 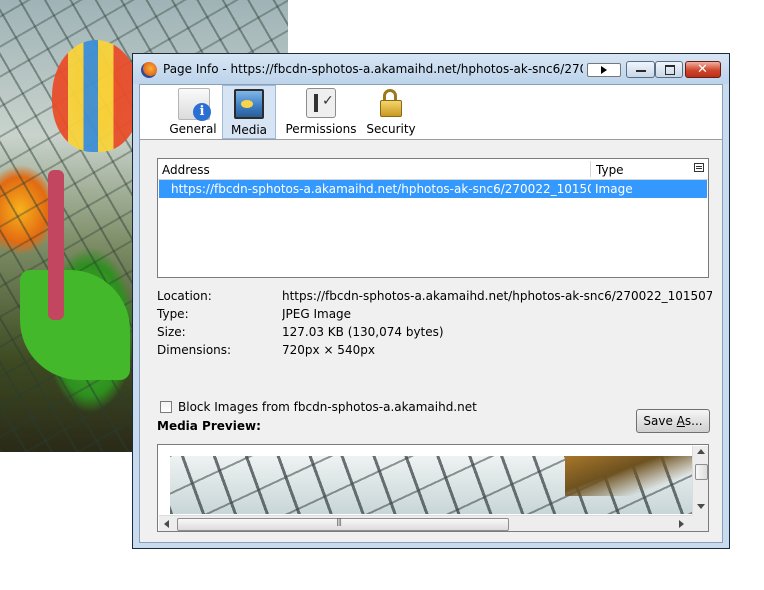 What do you see at coordinates (209, 426) in the screenshot?
I see `media-preview-label: Media Preview:` at bounding box center [209, 426].